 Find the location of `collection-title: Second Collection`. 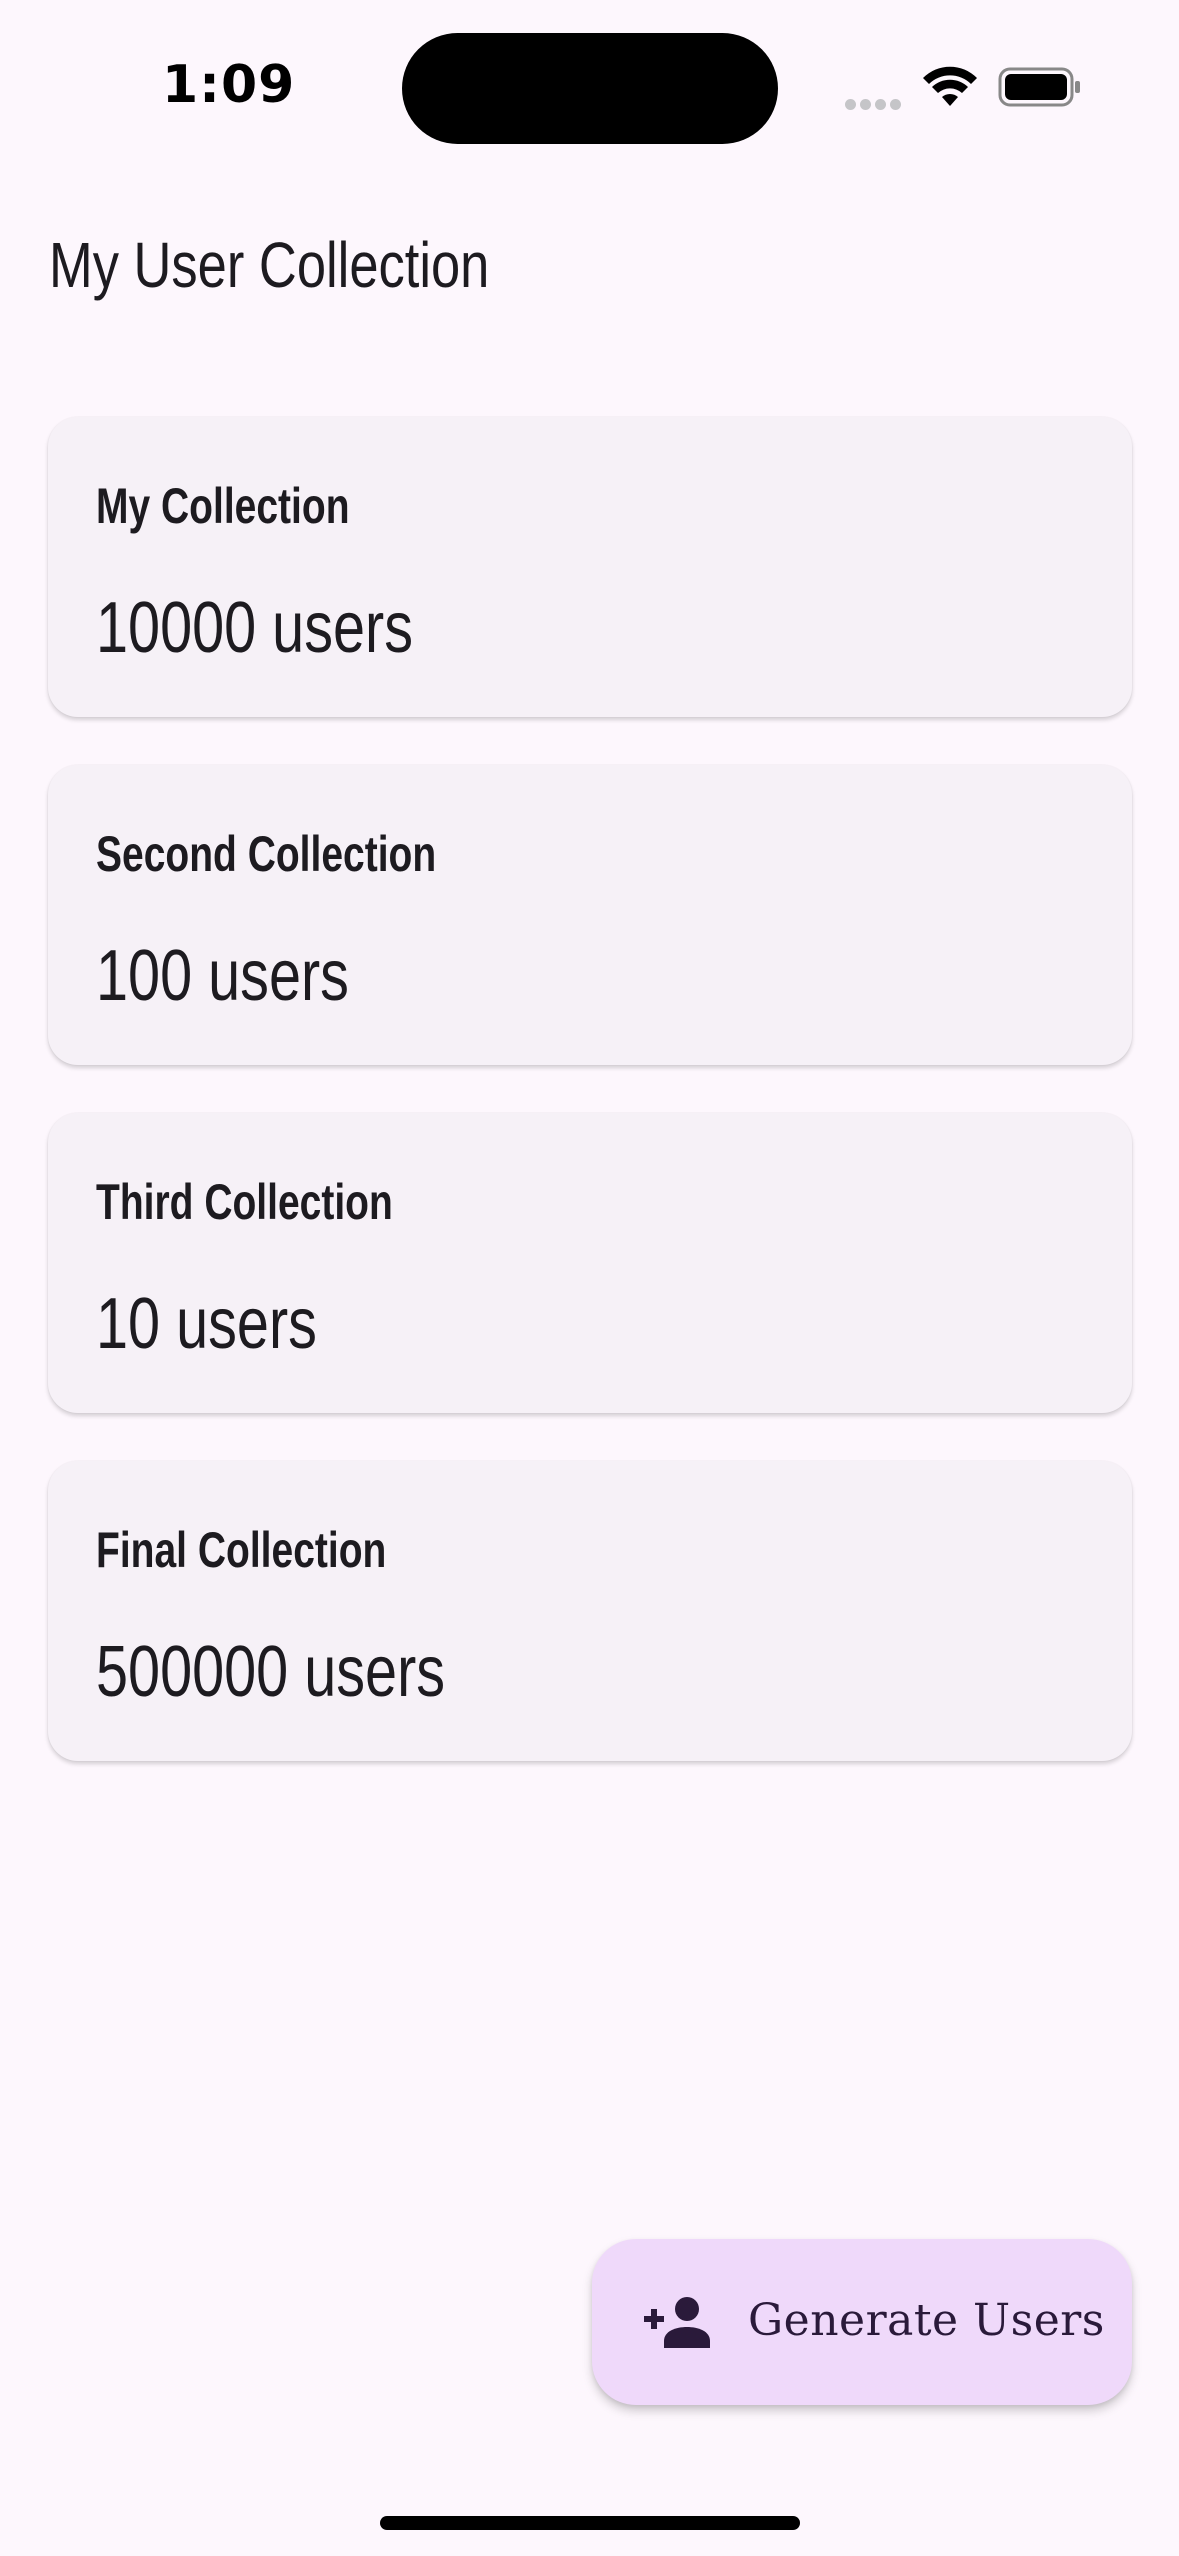

collection-title: Second Collection is located at coordinates (266, 854).